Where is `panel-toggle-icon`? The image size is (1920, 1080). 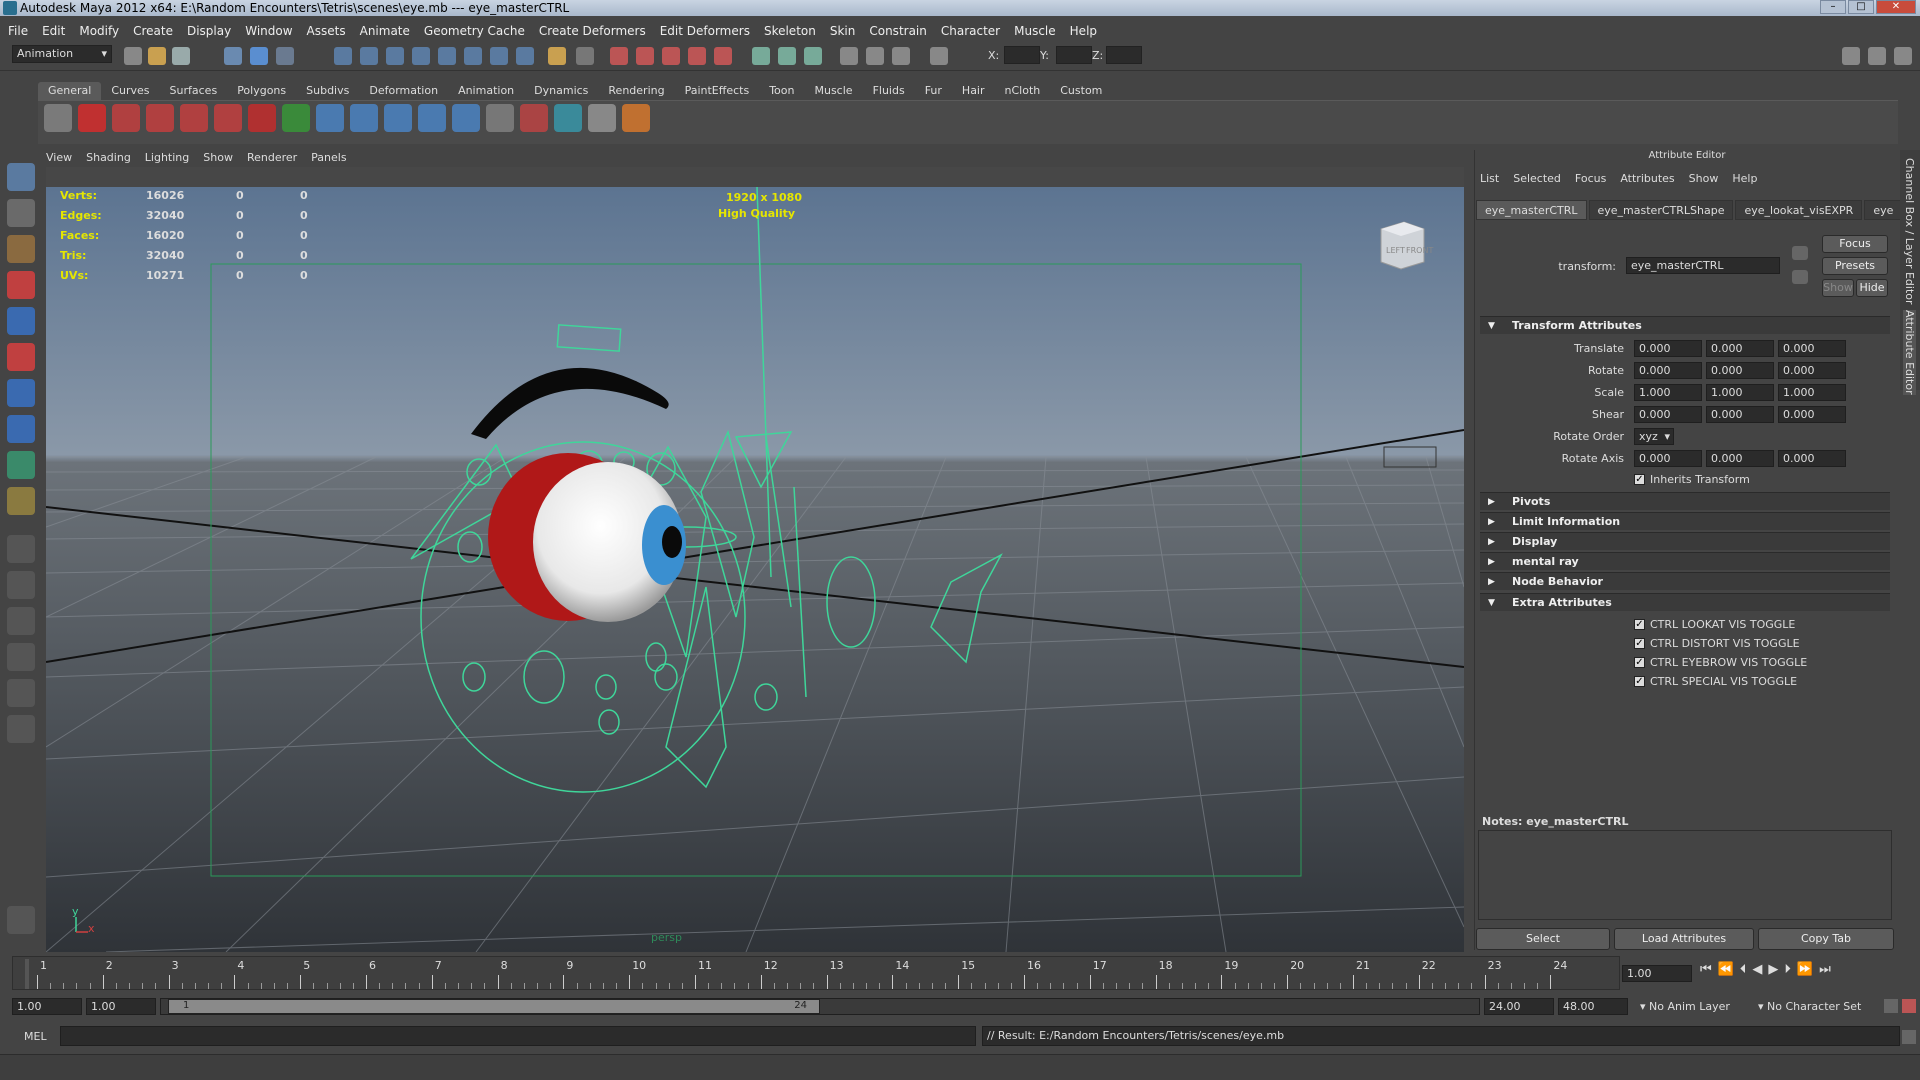 panel-toggle-icon is located at coordinates (1903, 56).